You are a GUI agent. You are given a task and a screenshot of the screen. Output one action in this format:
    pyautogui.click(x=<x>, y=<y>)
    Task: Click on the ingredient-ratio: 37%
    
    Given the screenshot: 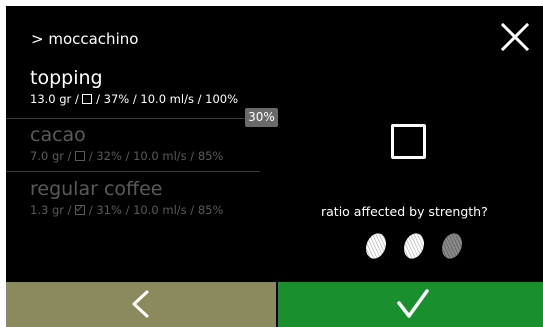 What is the action you would take?
    pyautogui.click(x=116, y=99)
    